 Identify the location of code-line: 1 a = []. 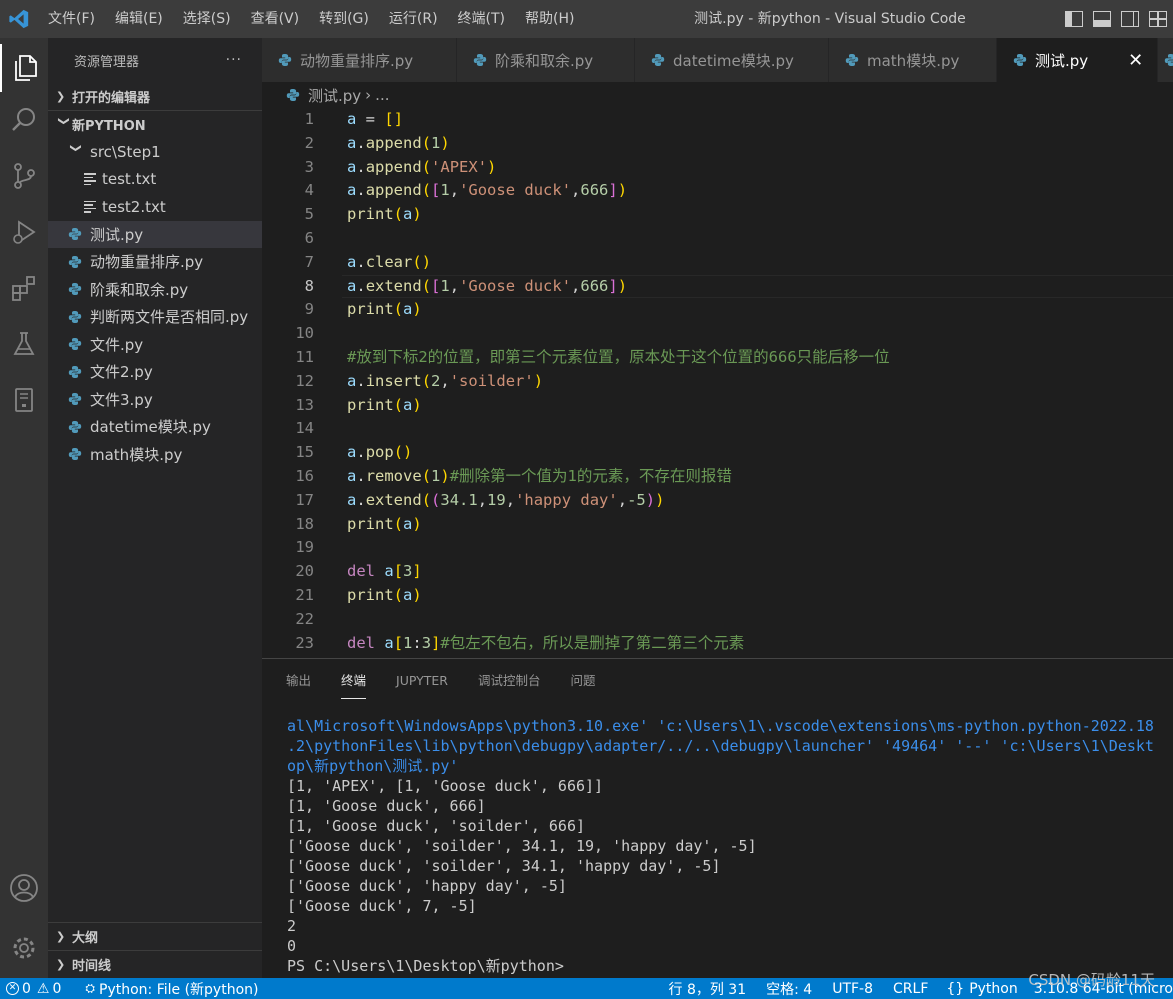
(717, 120).